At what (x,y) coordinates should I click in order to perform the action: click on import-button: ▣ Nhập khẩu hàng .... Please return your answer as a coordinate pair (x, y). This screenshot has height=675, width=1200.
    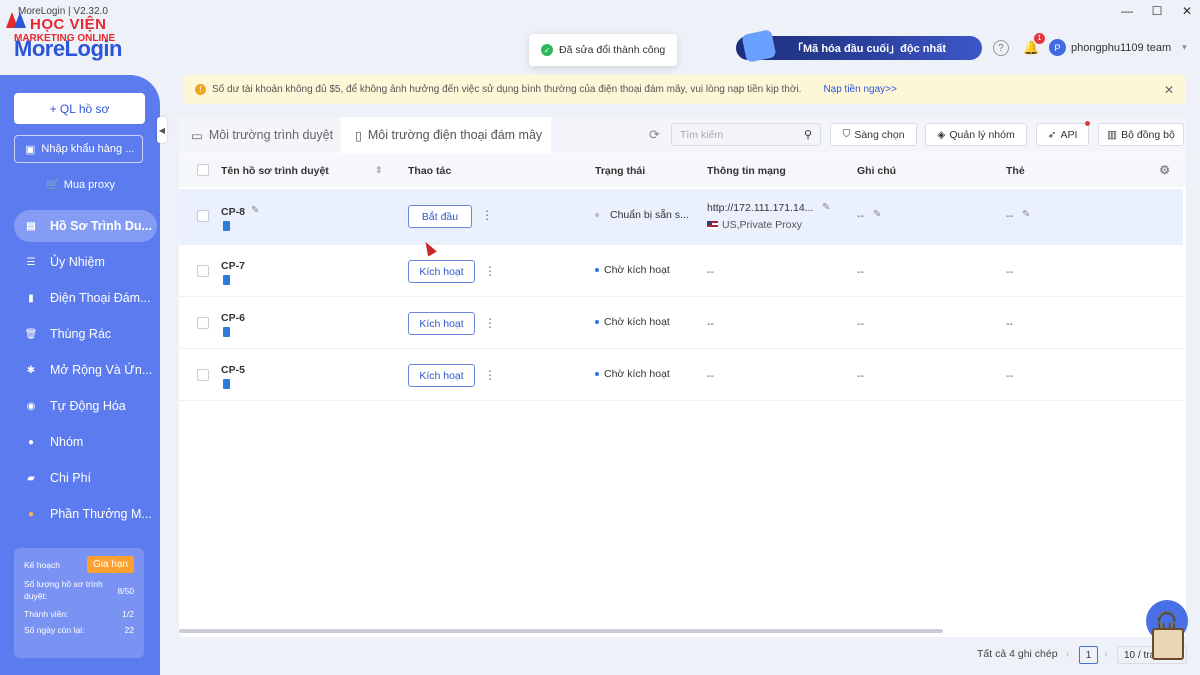
    Looking at the image, I should click on (78, 149).